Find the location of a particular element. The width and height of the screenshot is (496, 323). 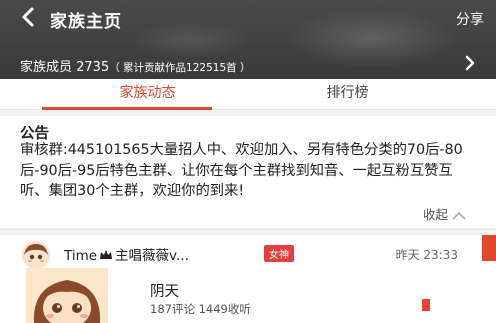

tab-leaderboard: 排行榜 is located at coordinates (347, 94).